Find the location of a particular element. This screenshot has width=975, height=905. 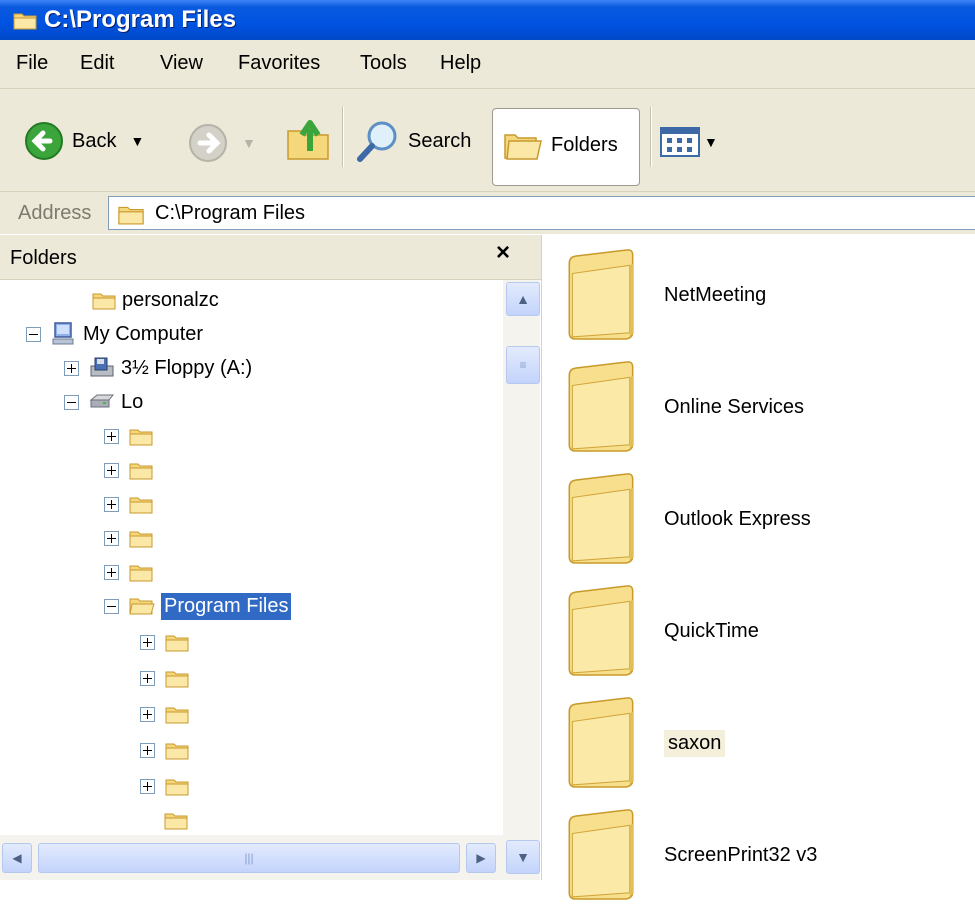

menu-favorites: Favorites is located at coordinates (279, 63).